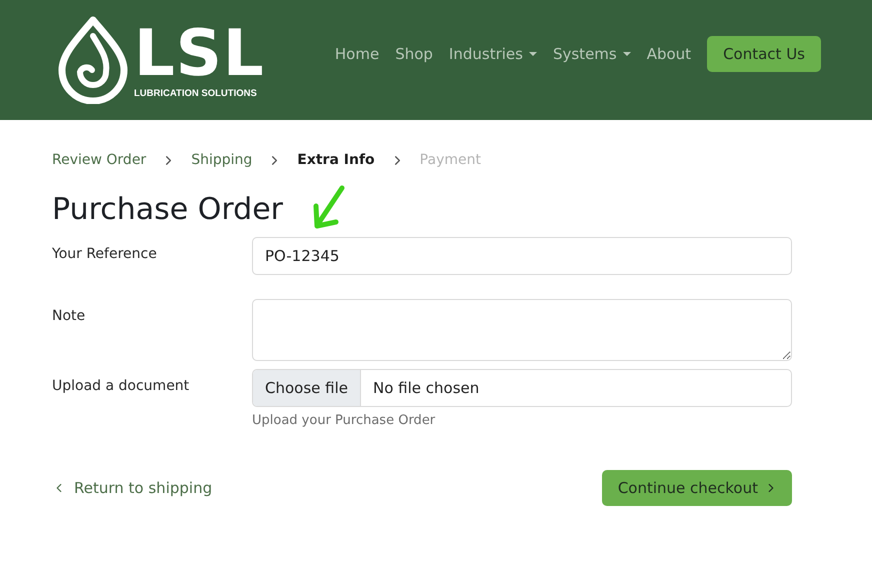 The image size is (872, 572). I want to click on note-field, so click(522, 330).